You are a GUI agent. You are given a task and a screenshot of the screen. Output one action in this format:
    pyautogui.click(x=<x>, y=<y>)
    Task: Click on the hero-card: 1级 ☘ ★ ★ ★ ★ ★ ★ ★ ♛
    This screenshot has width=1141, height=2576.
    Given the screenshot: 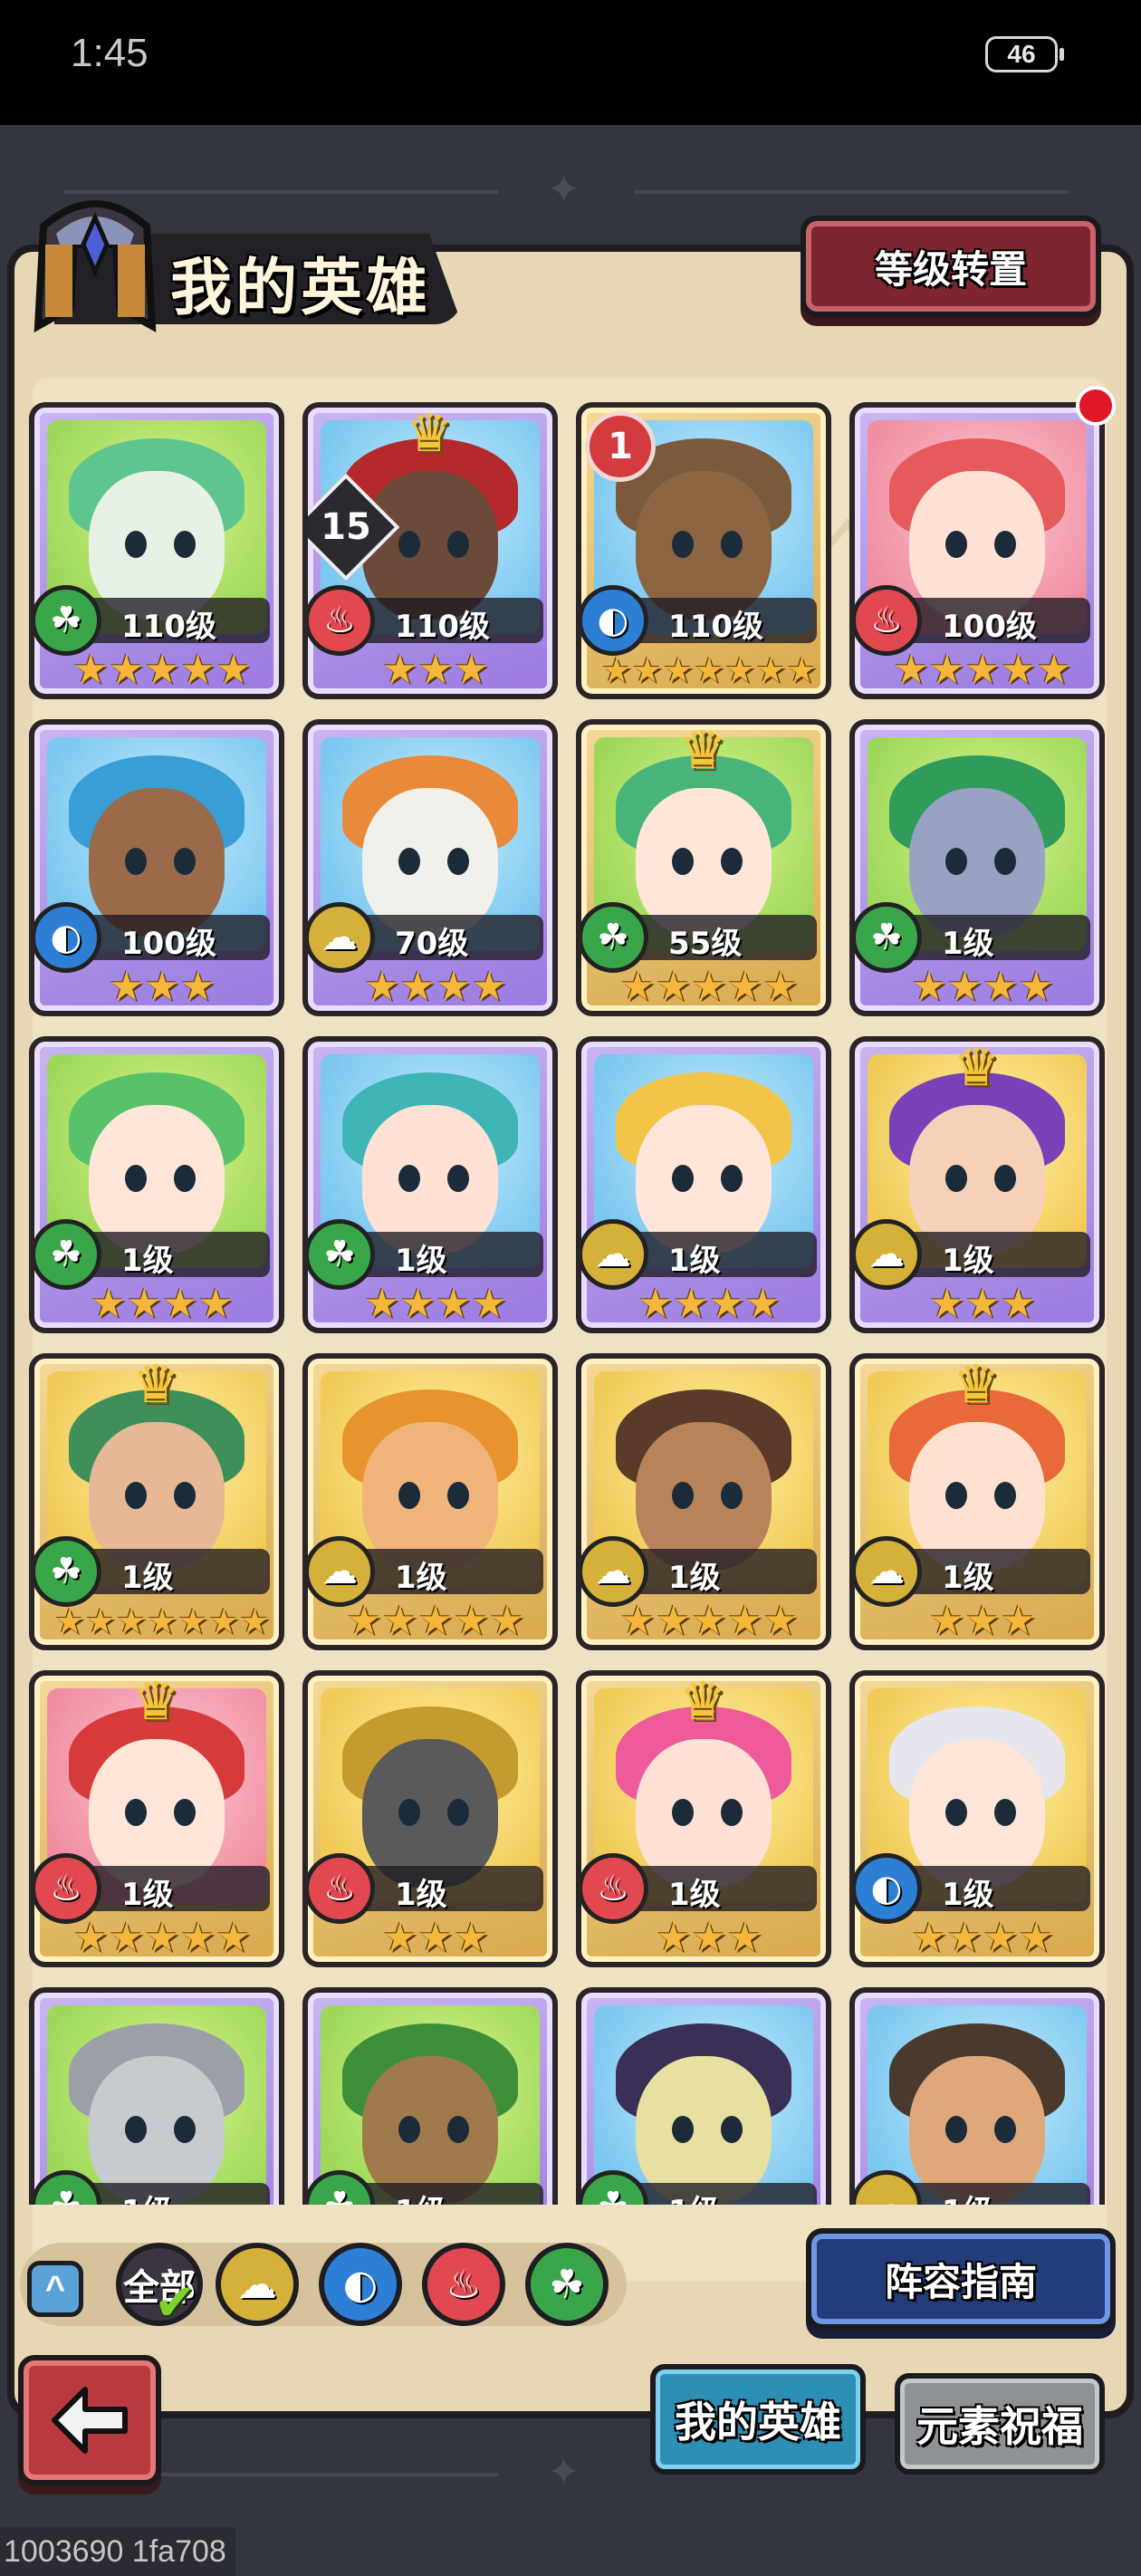 What is the action you would take?
    pyautogui.click(x=156, y=1501)
    